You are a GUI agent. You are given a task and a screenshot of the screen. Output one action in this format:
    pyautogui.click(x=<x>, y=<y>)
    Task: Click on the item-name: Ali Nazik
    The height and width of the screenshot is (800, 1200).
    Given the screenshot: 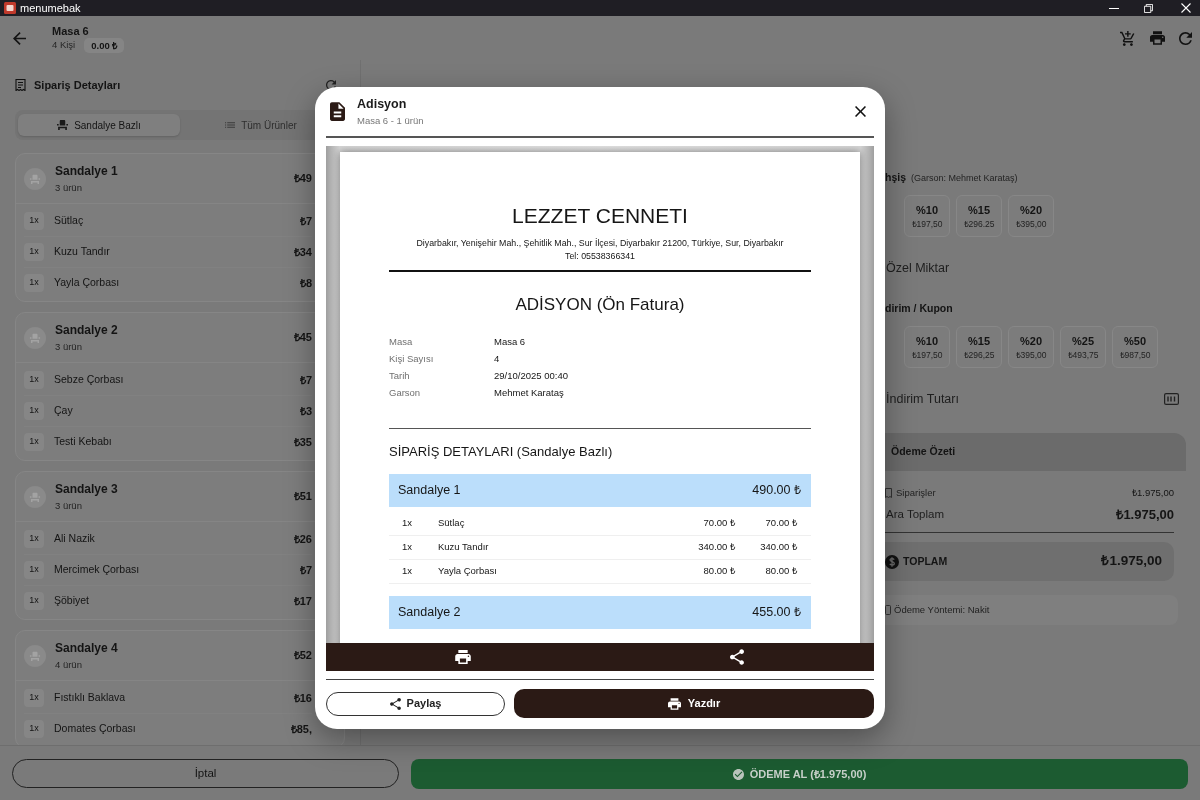 What is the action you would take?
    pyautogui.click(x=74, y=539)
    